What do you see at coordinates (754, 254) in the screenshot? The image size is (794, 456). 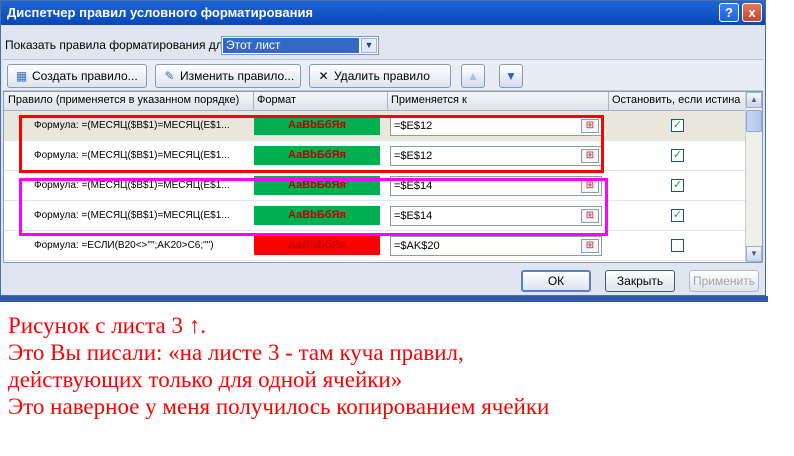 I see `scroll-down-icon: ▼` at bounding box center [754, 254].